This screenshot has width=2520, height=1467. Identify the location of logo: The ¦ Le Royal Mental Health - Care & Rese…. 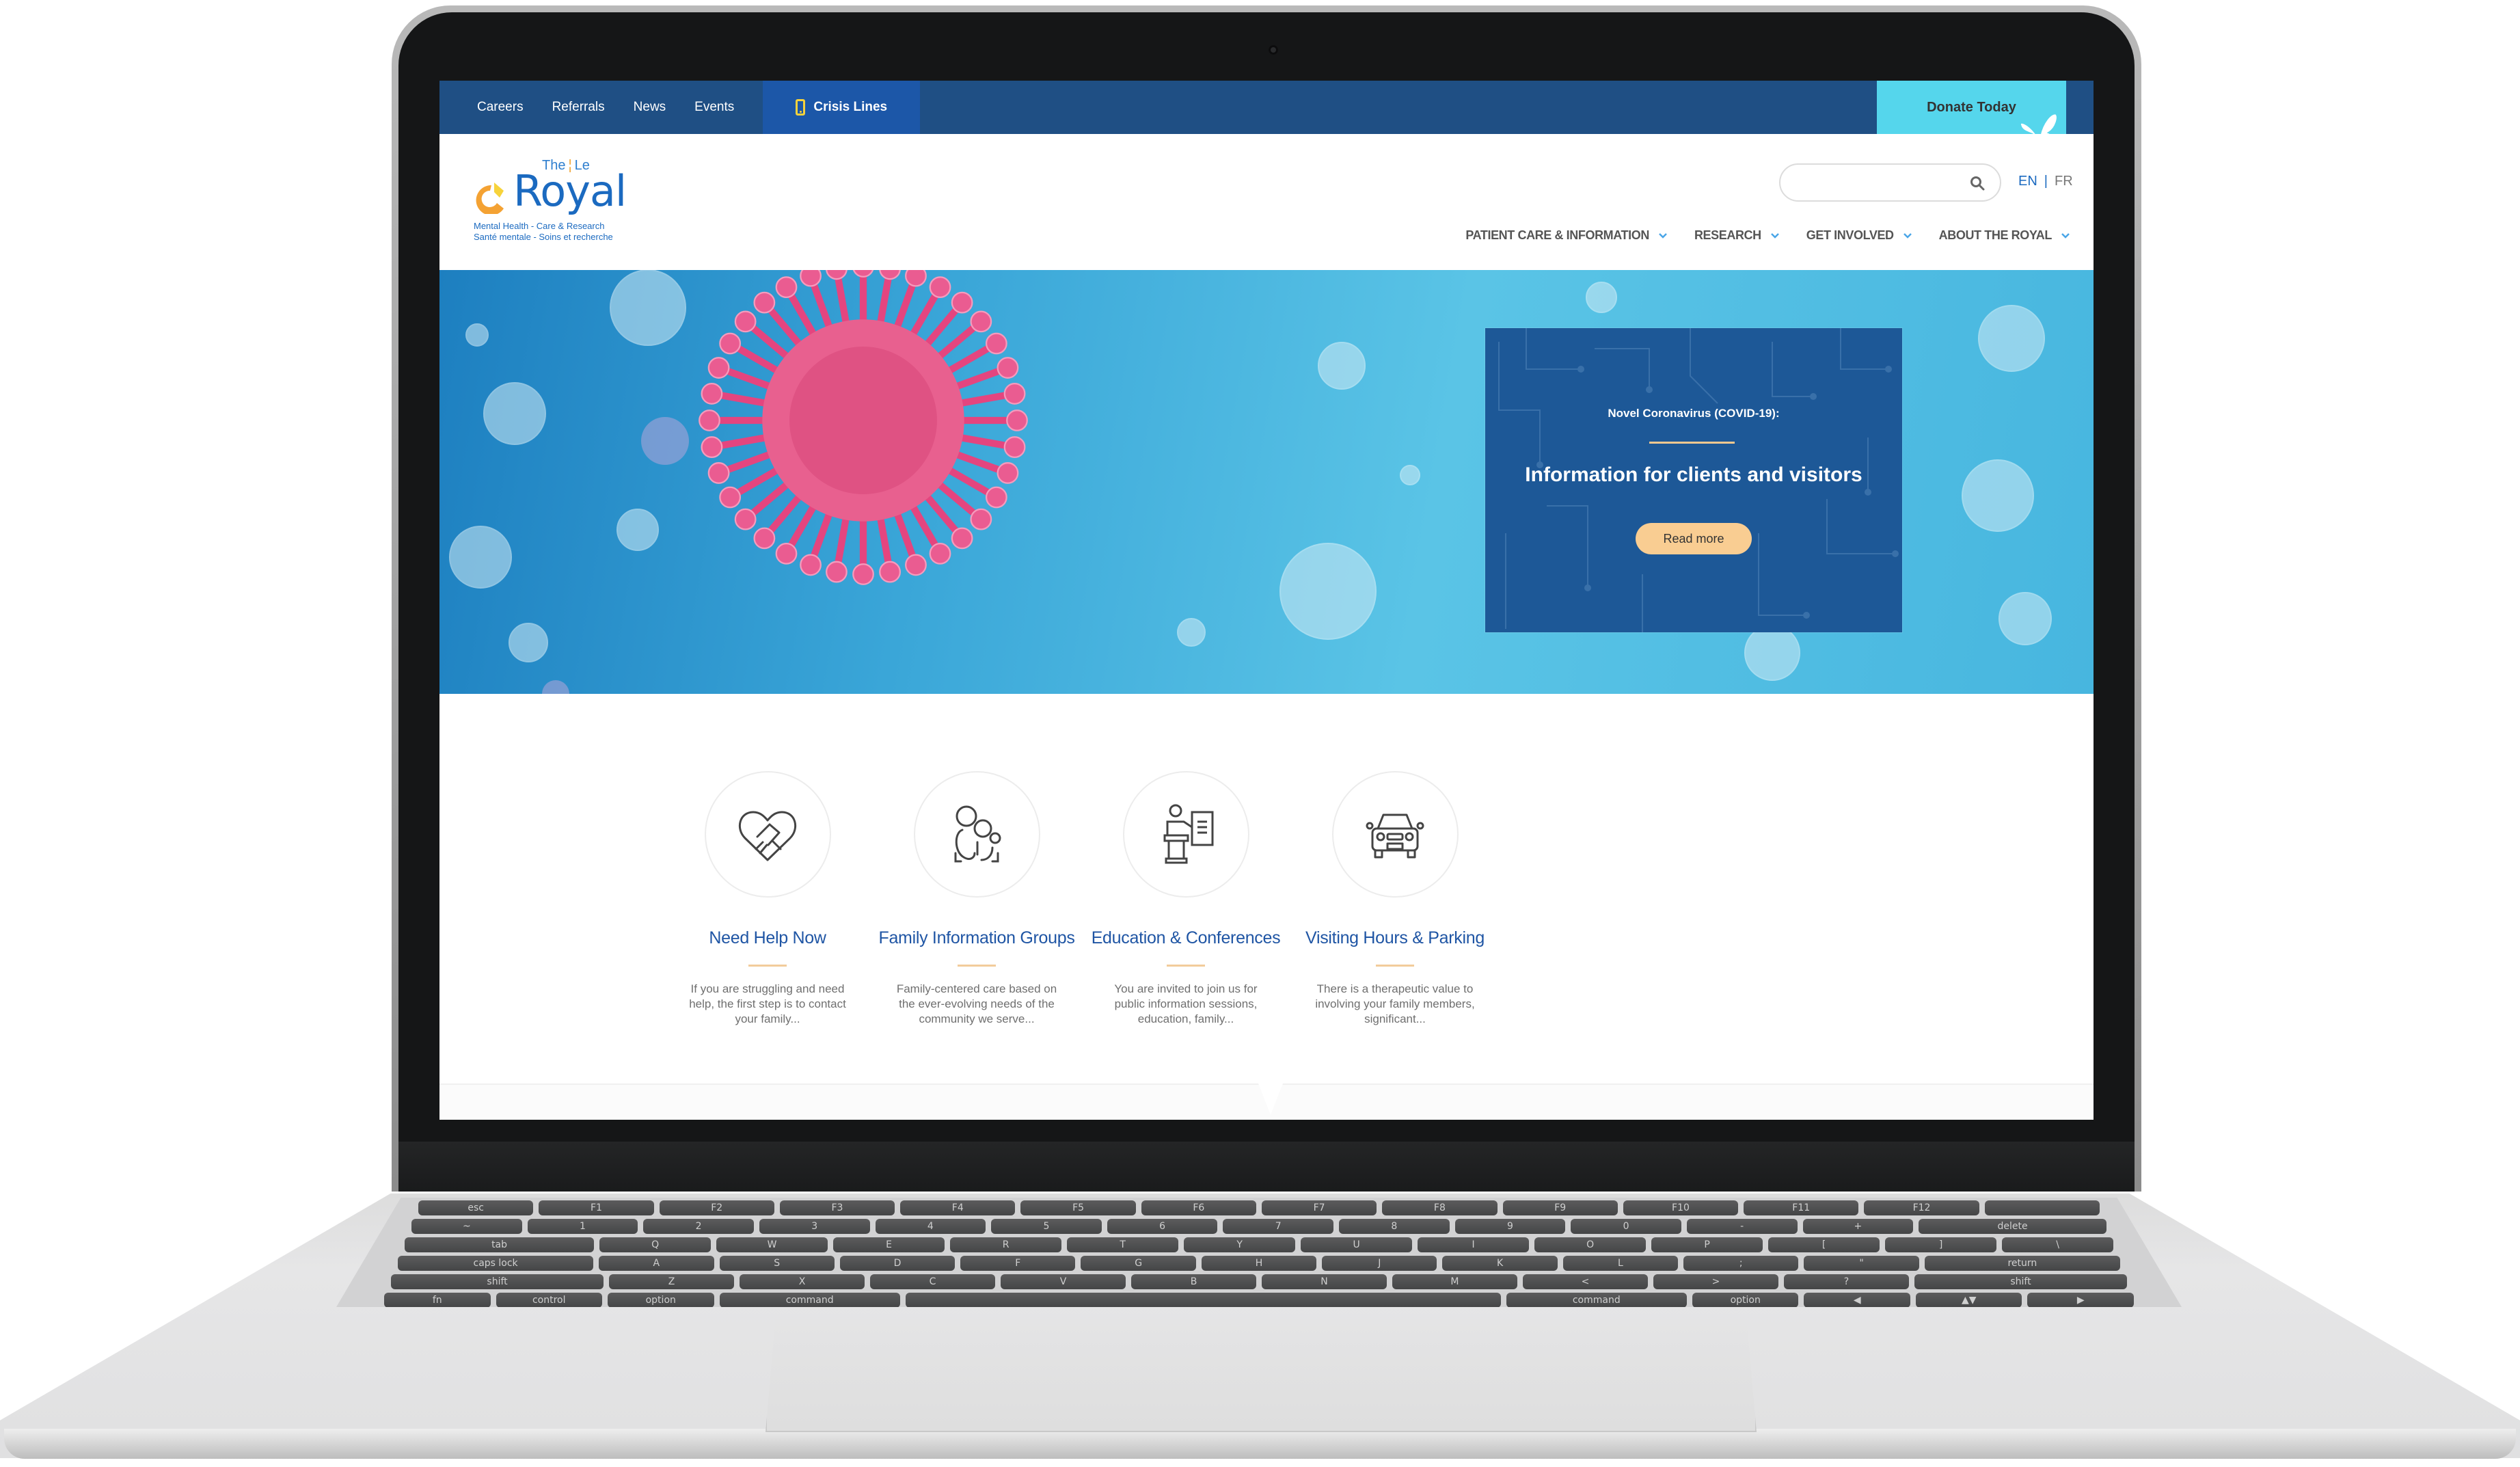
(556, 202).